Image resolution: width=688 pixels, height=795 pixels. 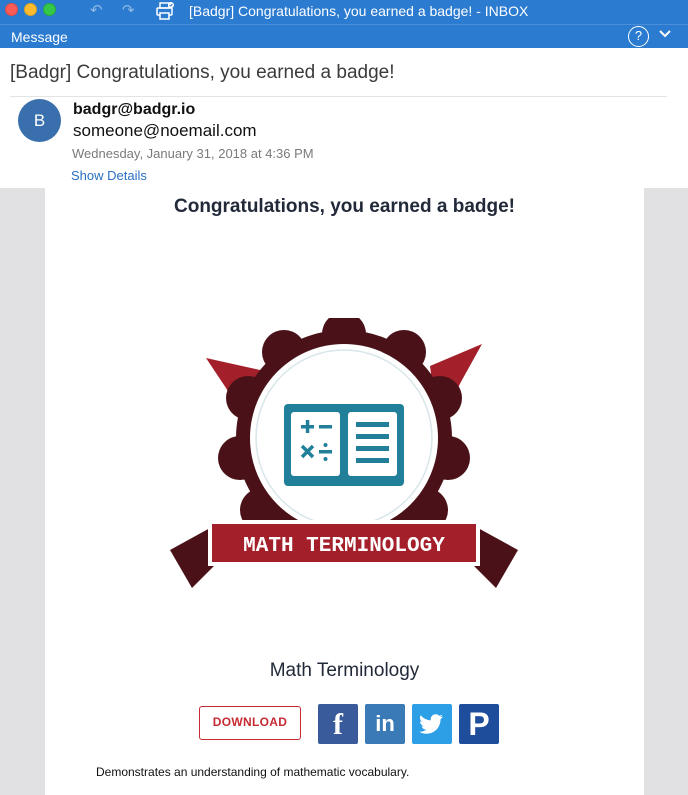 I want to click on sender-address: badgr@badgr.io, so click(x=134, y=110).